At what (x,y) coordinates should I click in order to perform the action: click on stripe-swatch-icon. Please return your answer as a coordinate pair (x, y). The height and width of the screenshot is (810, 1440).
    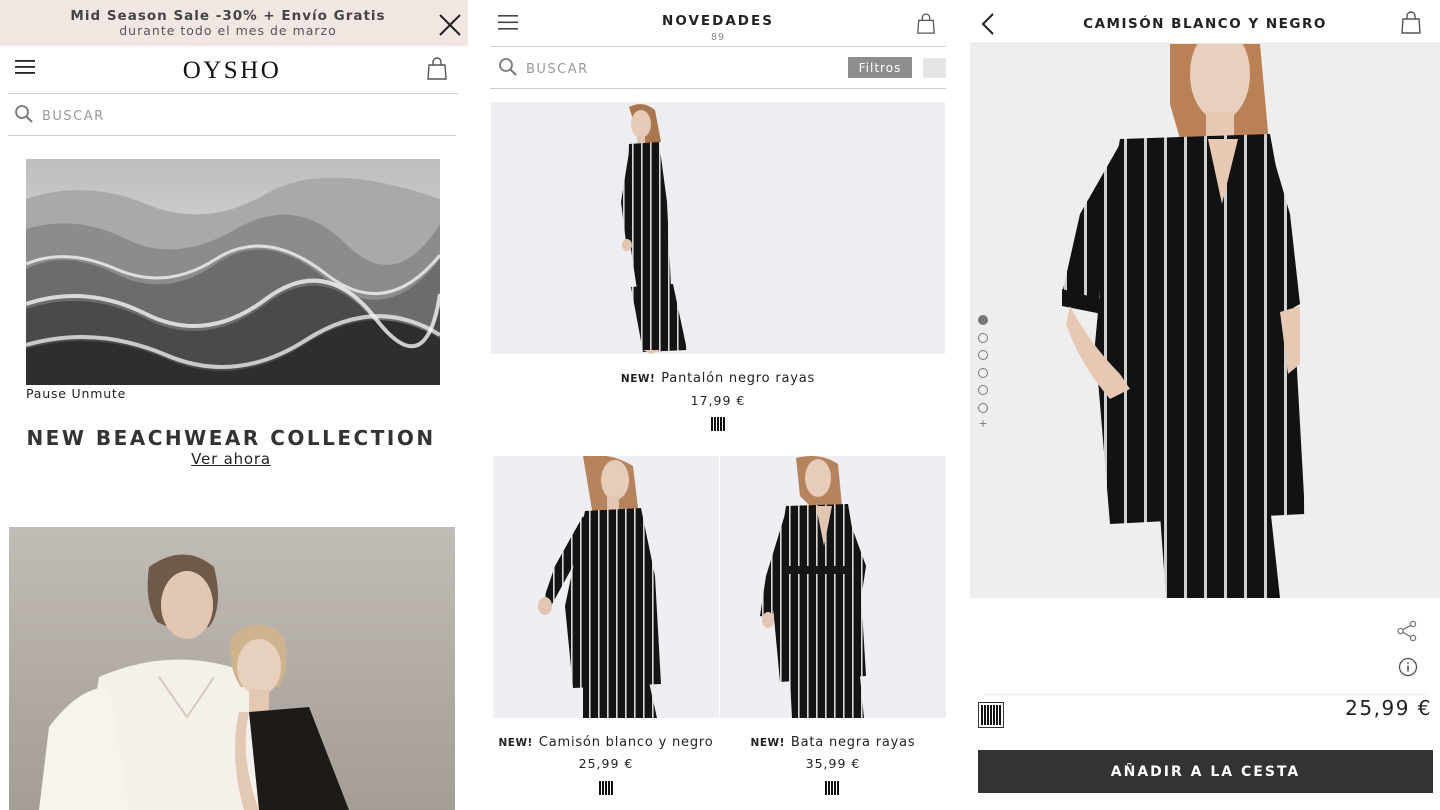
    Looking at the image, I should click on (991, 715).